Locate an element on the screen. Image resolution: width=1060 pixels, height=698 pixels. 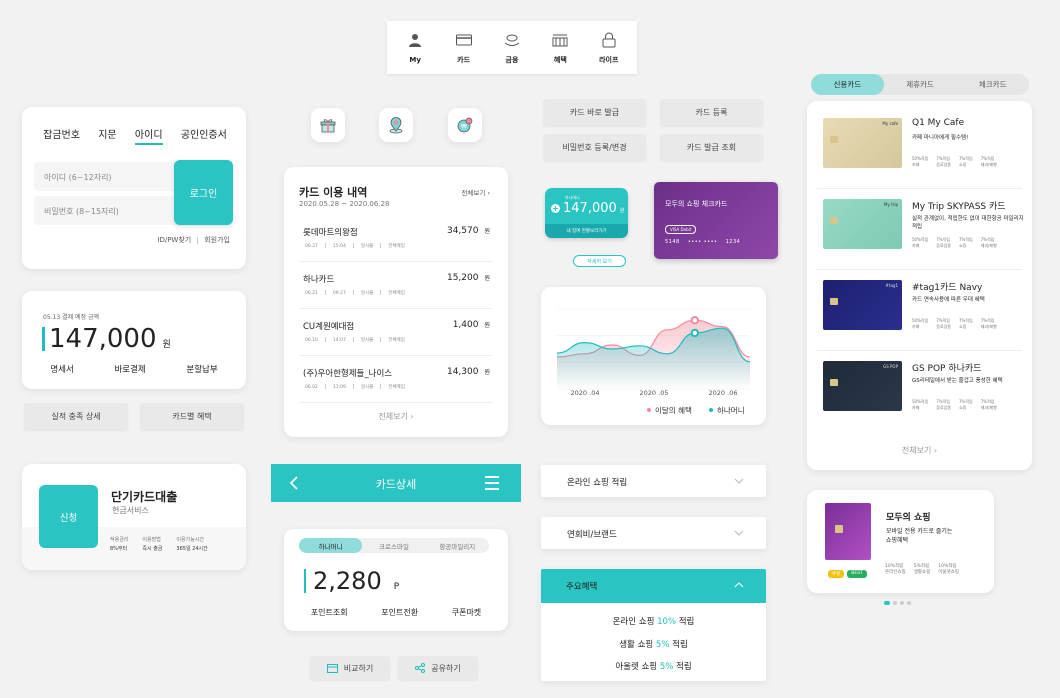
usage-meta: 06.27 is located at coordinates (311, 246).